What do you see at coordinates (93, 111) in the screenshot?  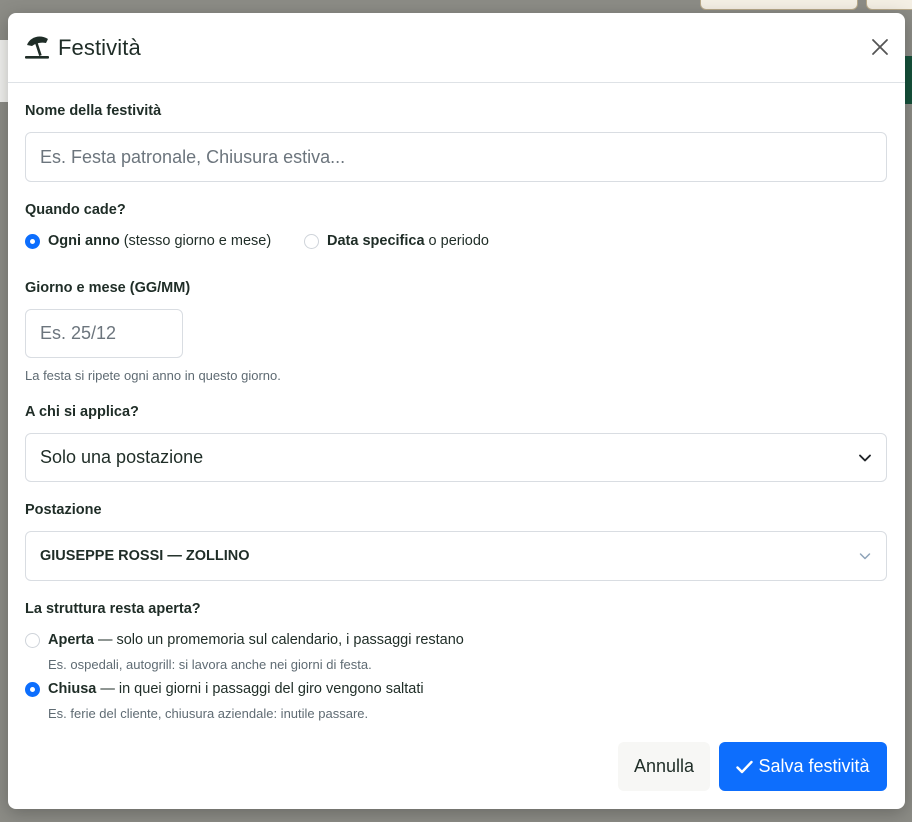 I see `name-label: Nome della festività` at bounding box center [93, 111].